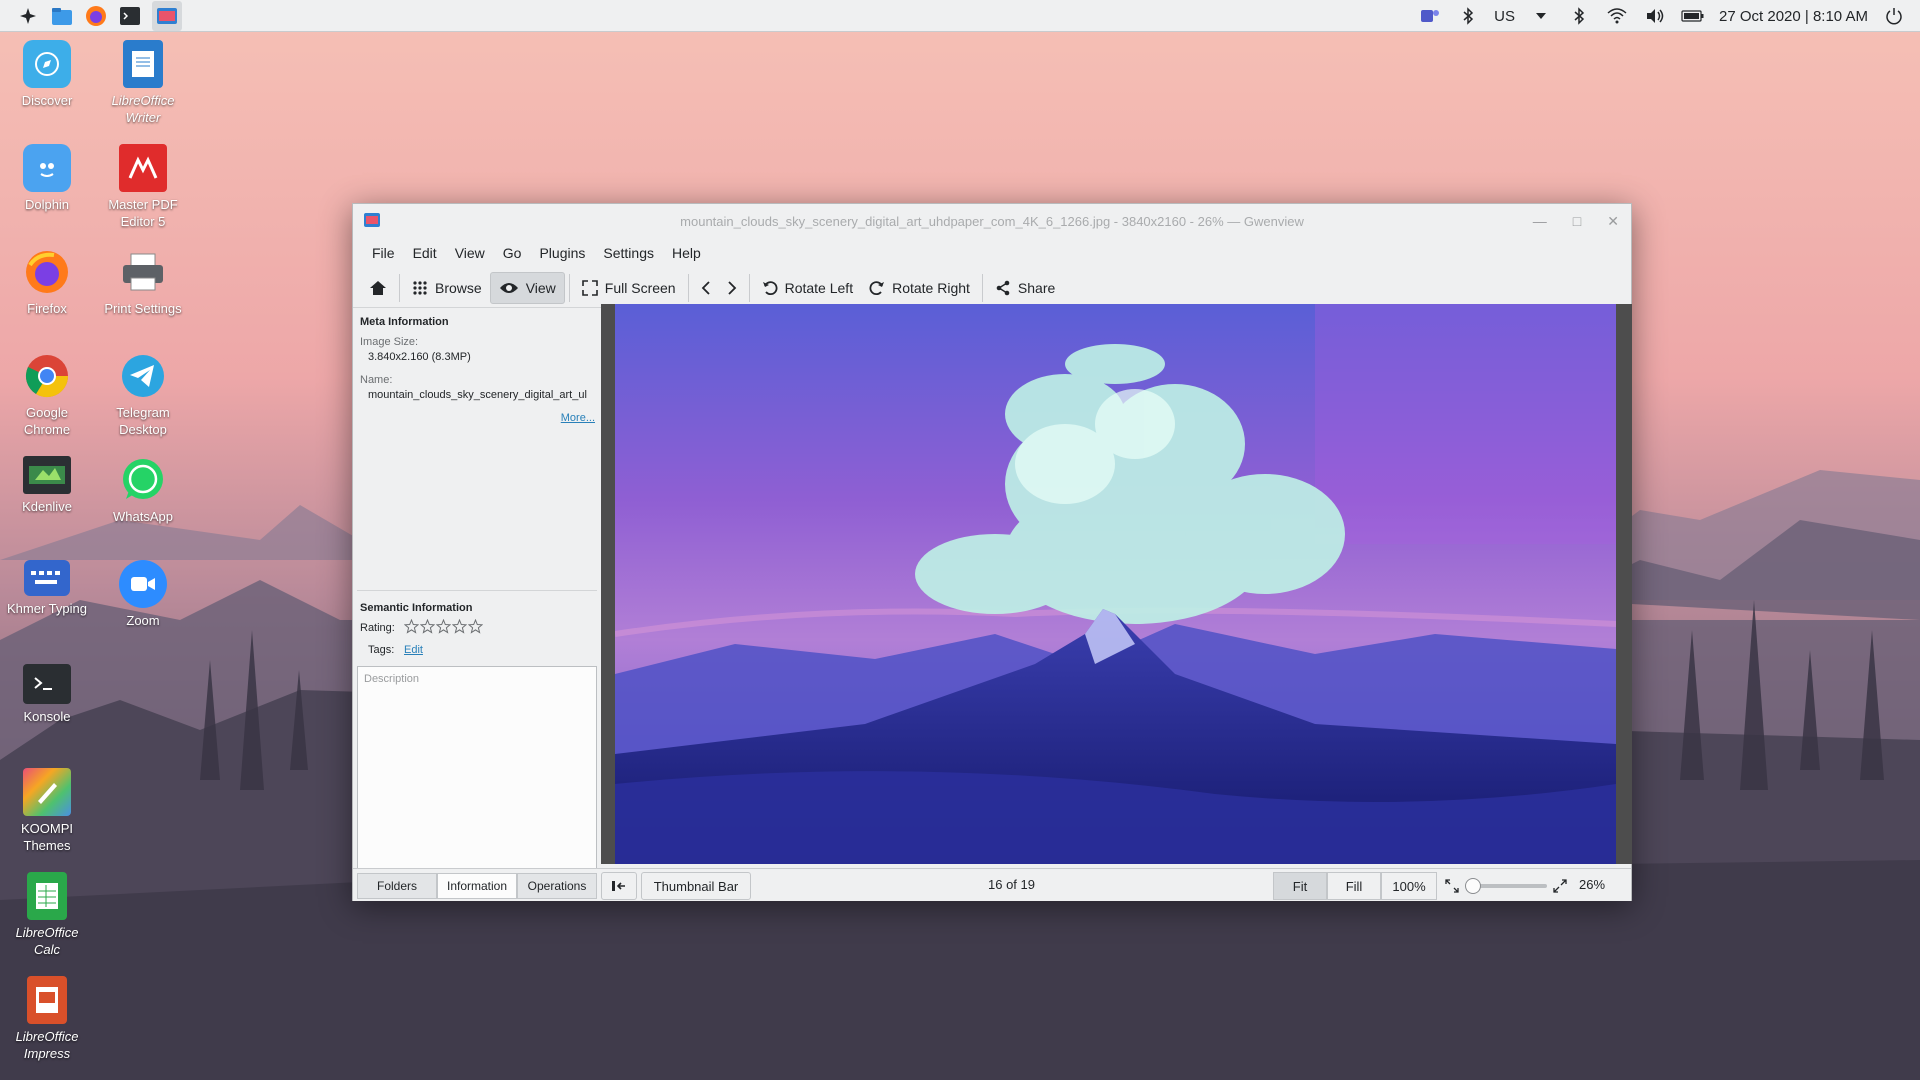 This screenshot has height=1080, width=1920. What do you see at coordinates (477, 768) in the screenshot?
I see `description-field: Description` at bounding box center [477, 768].